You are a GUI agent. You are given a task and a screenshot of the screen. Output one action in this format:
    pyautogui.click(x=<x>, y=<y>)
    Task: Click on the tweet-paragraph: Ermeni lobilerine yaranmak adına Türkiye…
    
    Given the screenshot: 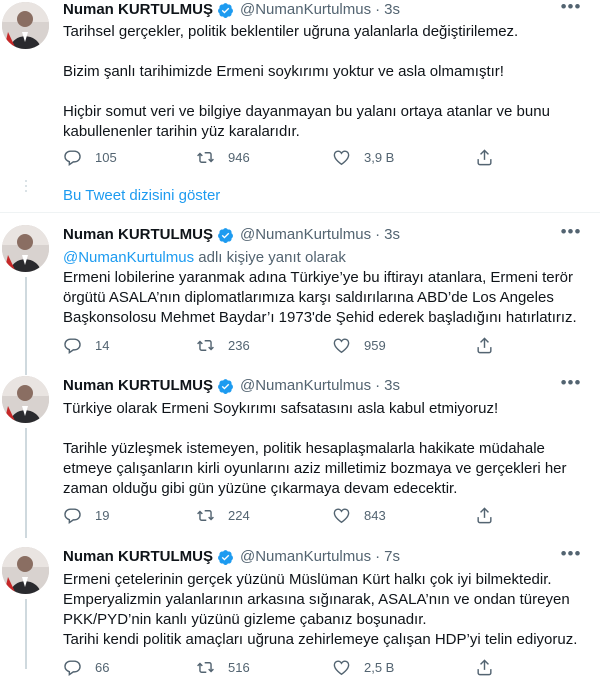 What is the action you would take?
    pyautogui.click(x=320, y=297)
    